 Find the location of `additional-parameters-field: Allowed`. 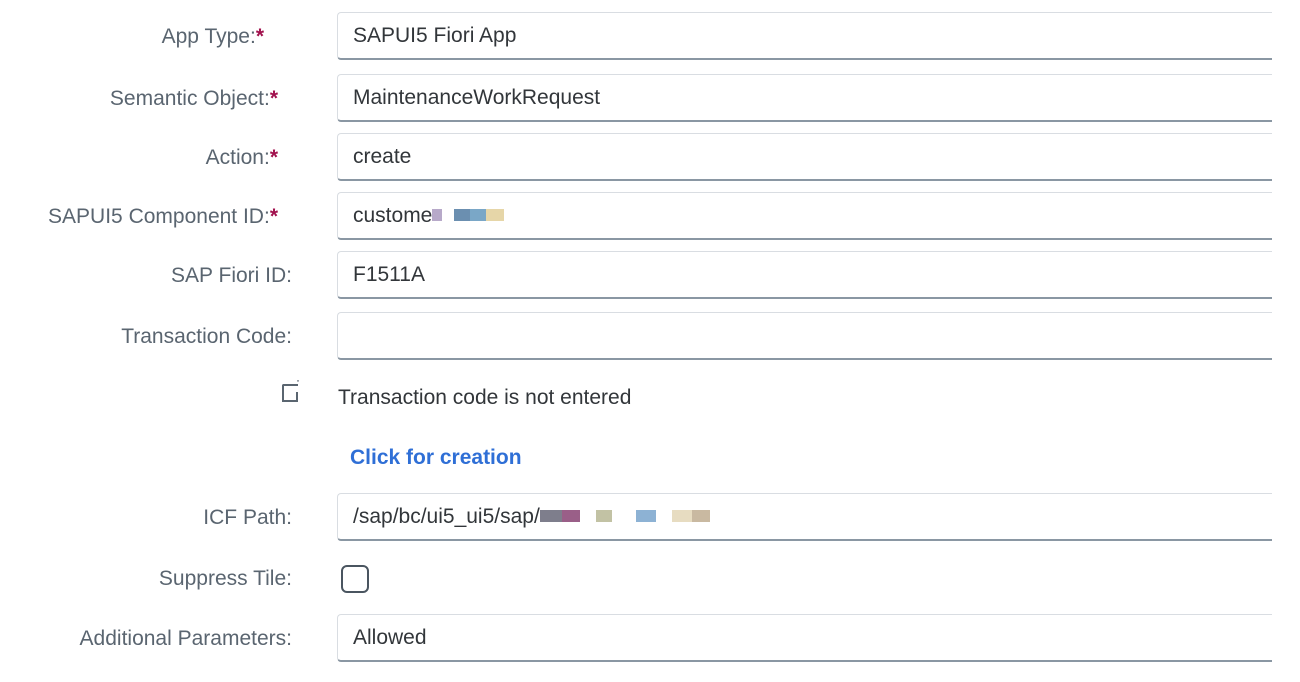

additional-parameters-field: Allowed is located at coordinates (804, 638).